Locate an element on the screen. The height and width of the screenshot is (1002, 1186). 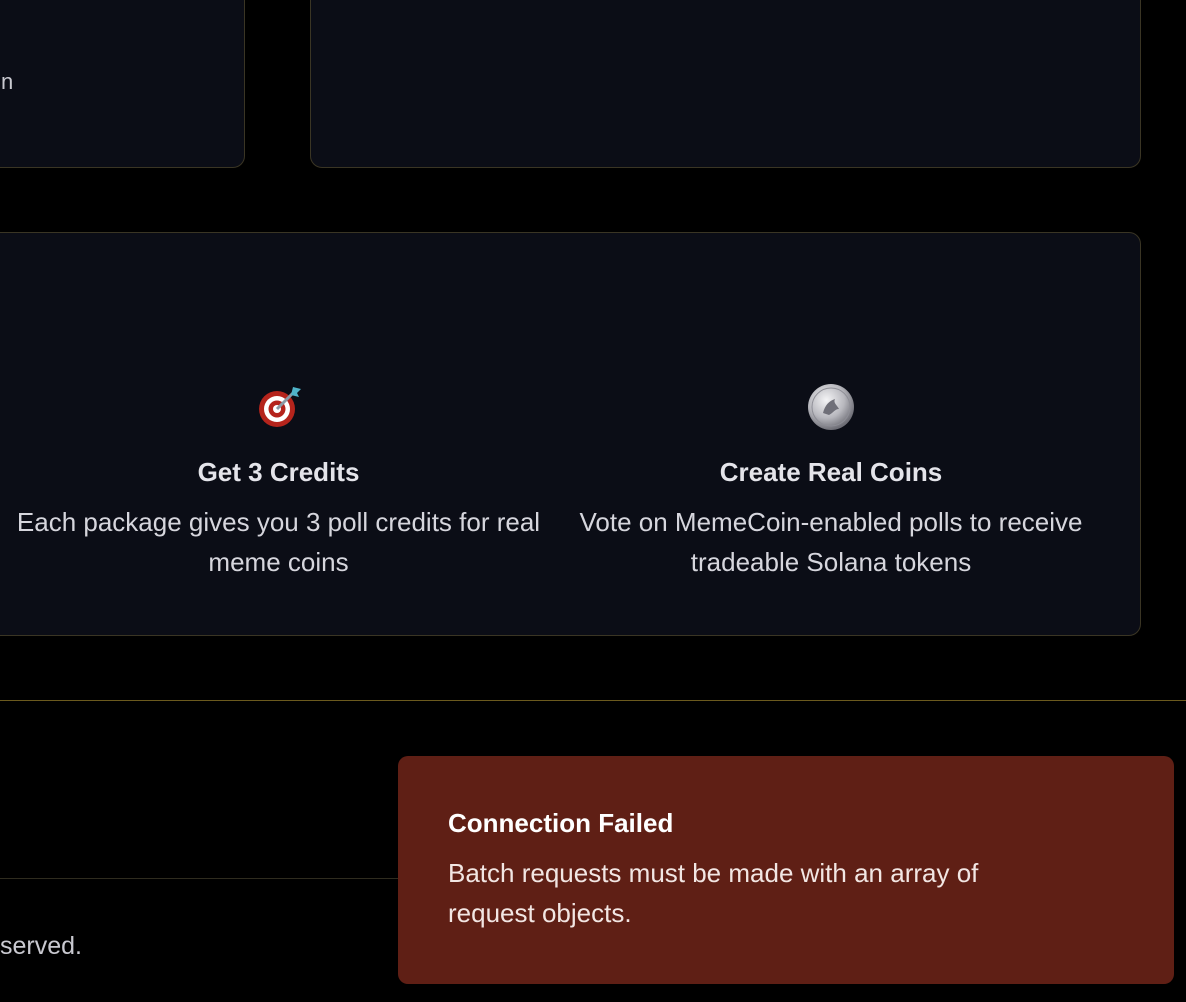
info-card-text: n is located at coordinates (7, 81).